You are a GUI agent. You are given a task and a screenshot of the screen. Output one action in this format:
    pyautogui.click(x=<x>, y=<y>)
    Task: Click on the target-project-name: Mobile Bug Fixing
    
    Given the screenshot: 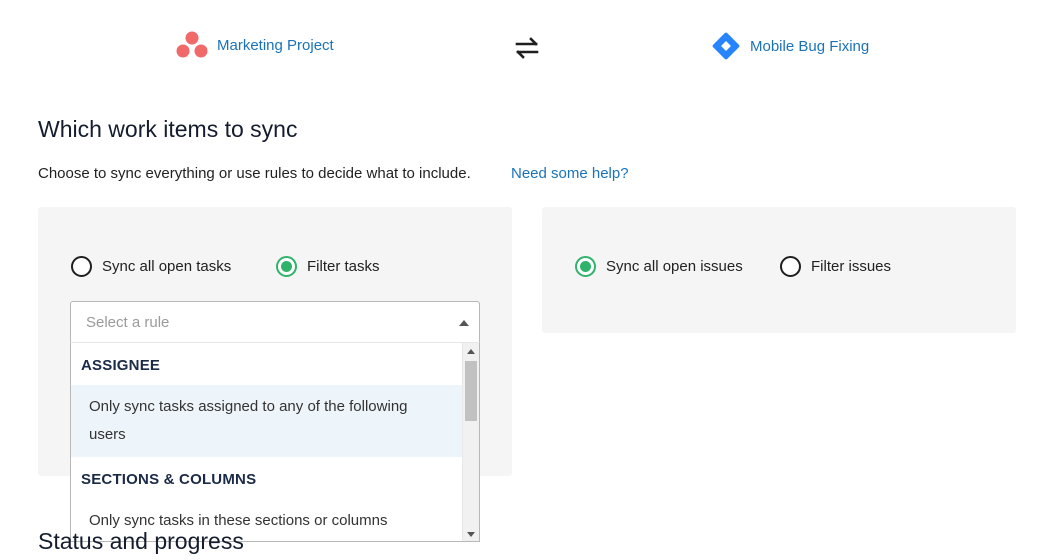 What is the action you would take?
    pyautogui.click(x=810, y=46)
    